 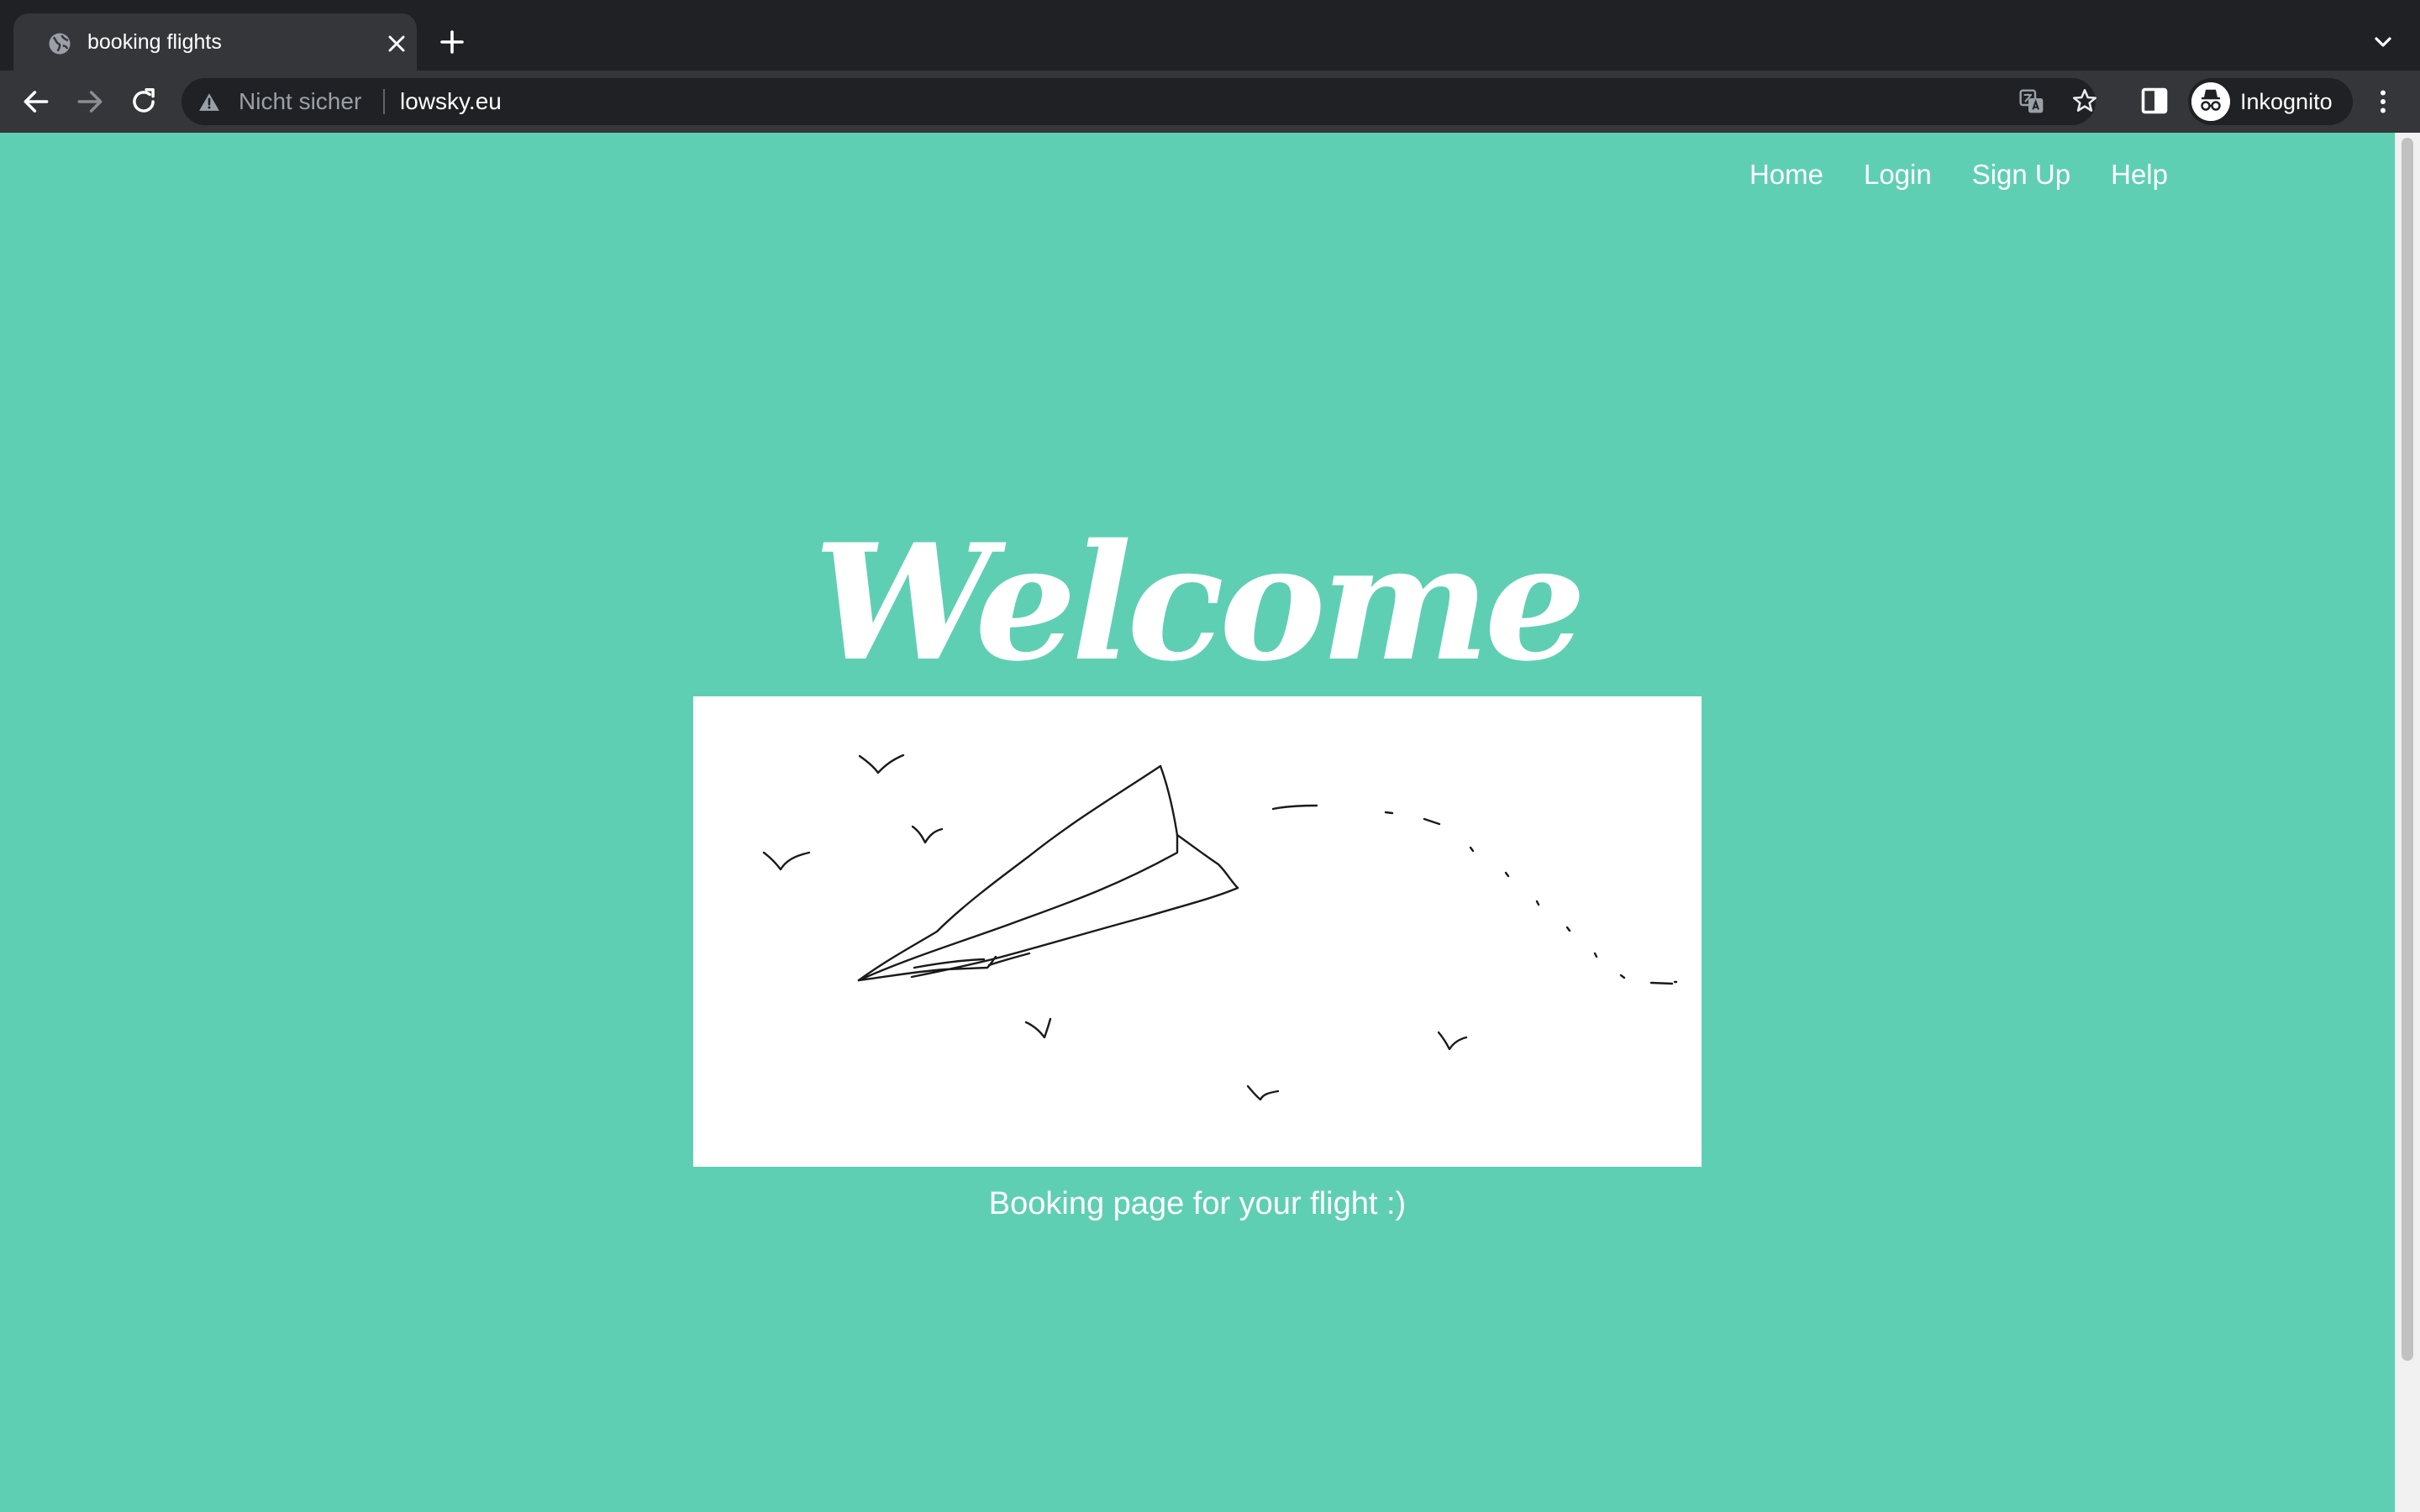 I want to click on plane-tail-edge, so click(x=1169, y=800).